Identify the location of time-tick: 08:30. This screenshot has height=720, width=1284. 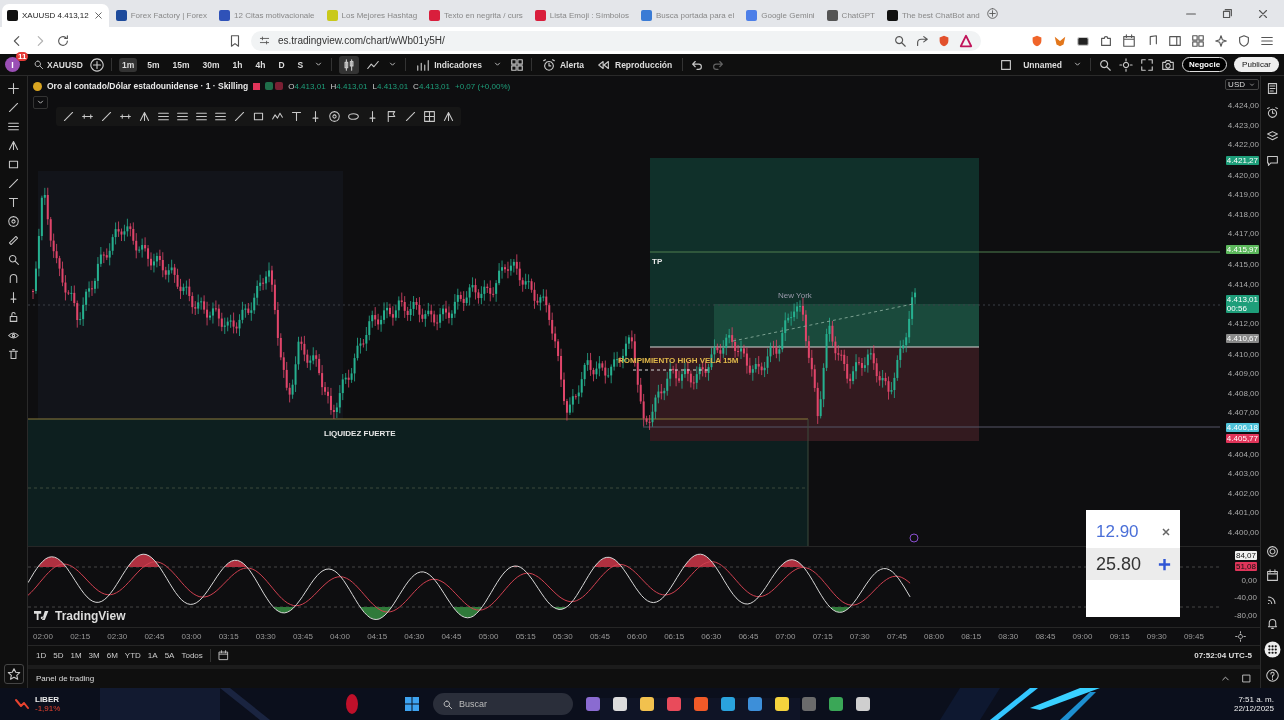
(1008, 636).